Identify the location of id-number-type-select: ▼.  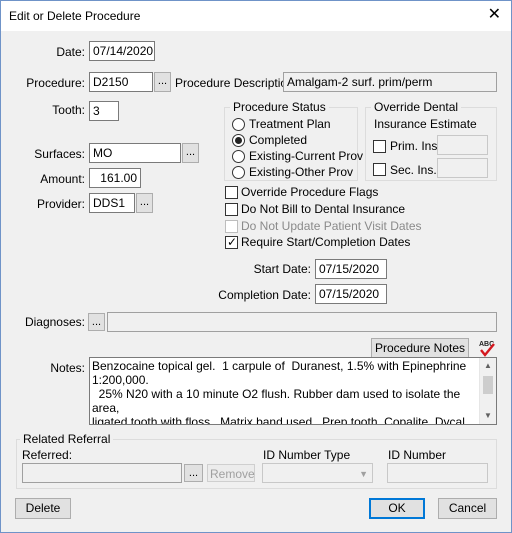
(317, 473).